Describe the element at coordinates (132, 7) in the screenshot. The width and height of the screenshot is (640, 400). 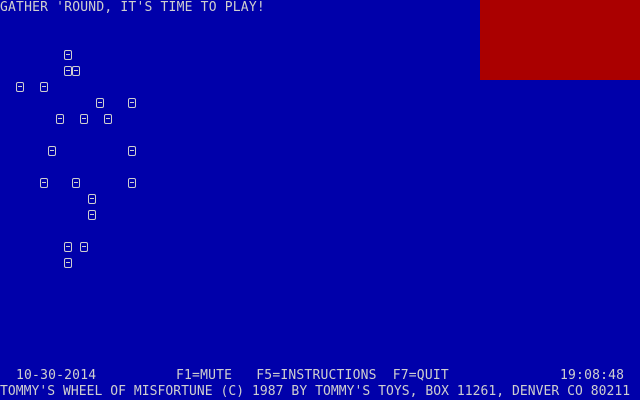
I see `game-banner: GATHER 'ROUND, IT'S TIME TO PLAY!` at that location.